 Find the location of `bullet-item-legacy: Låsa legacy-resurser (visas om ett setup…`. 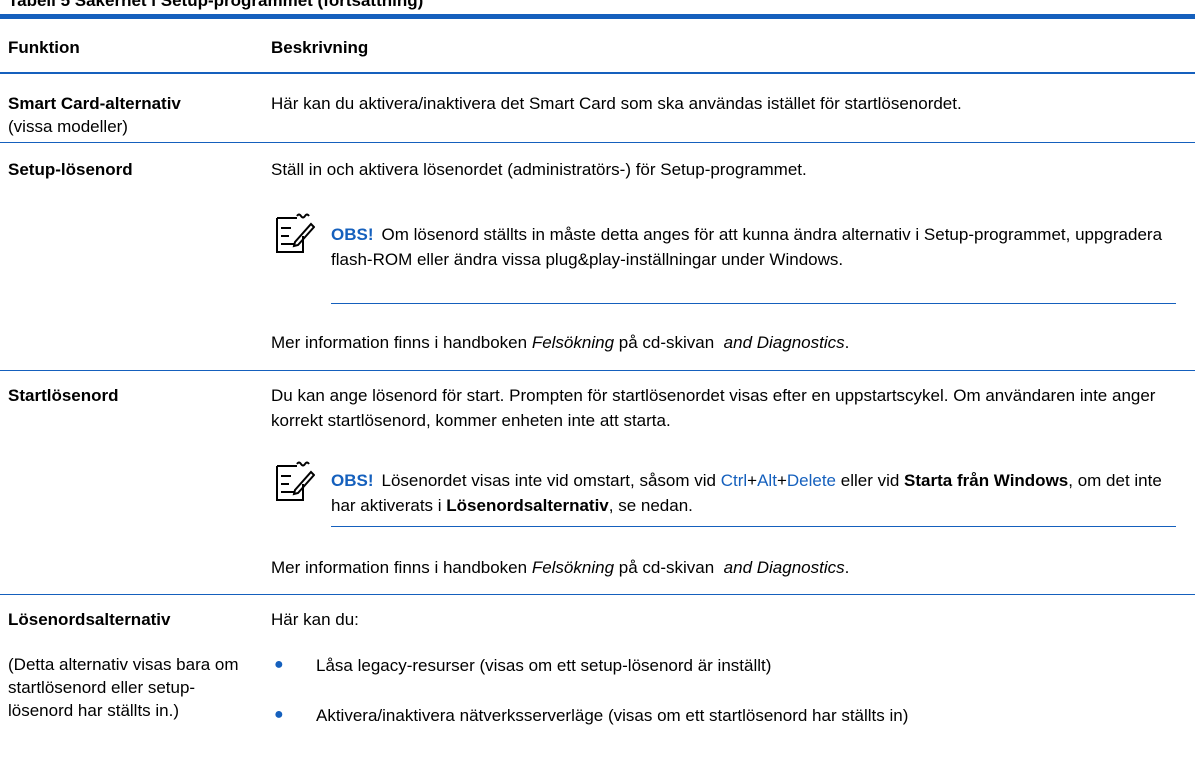

bullet-item-legacy: Låsa legacy-resurser (visas om ett setup… is located at coordinates (544, 665).